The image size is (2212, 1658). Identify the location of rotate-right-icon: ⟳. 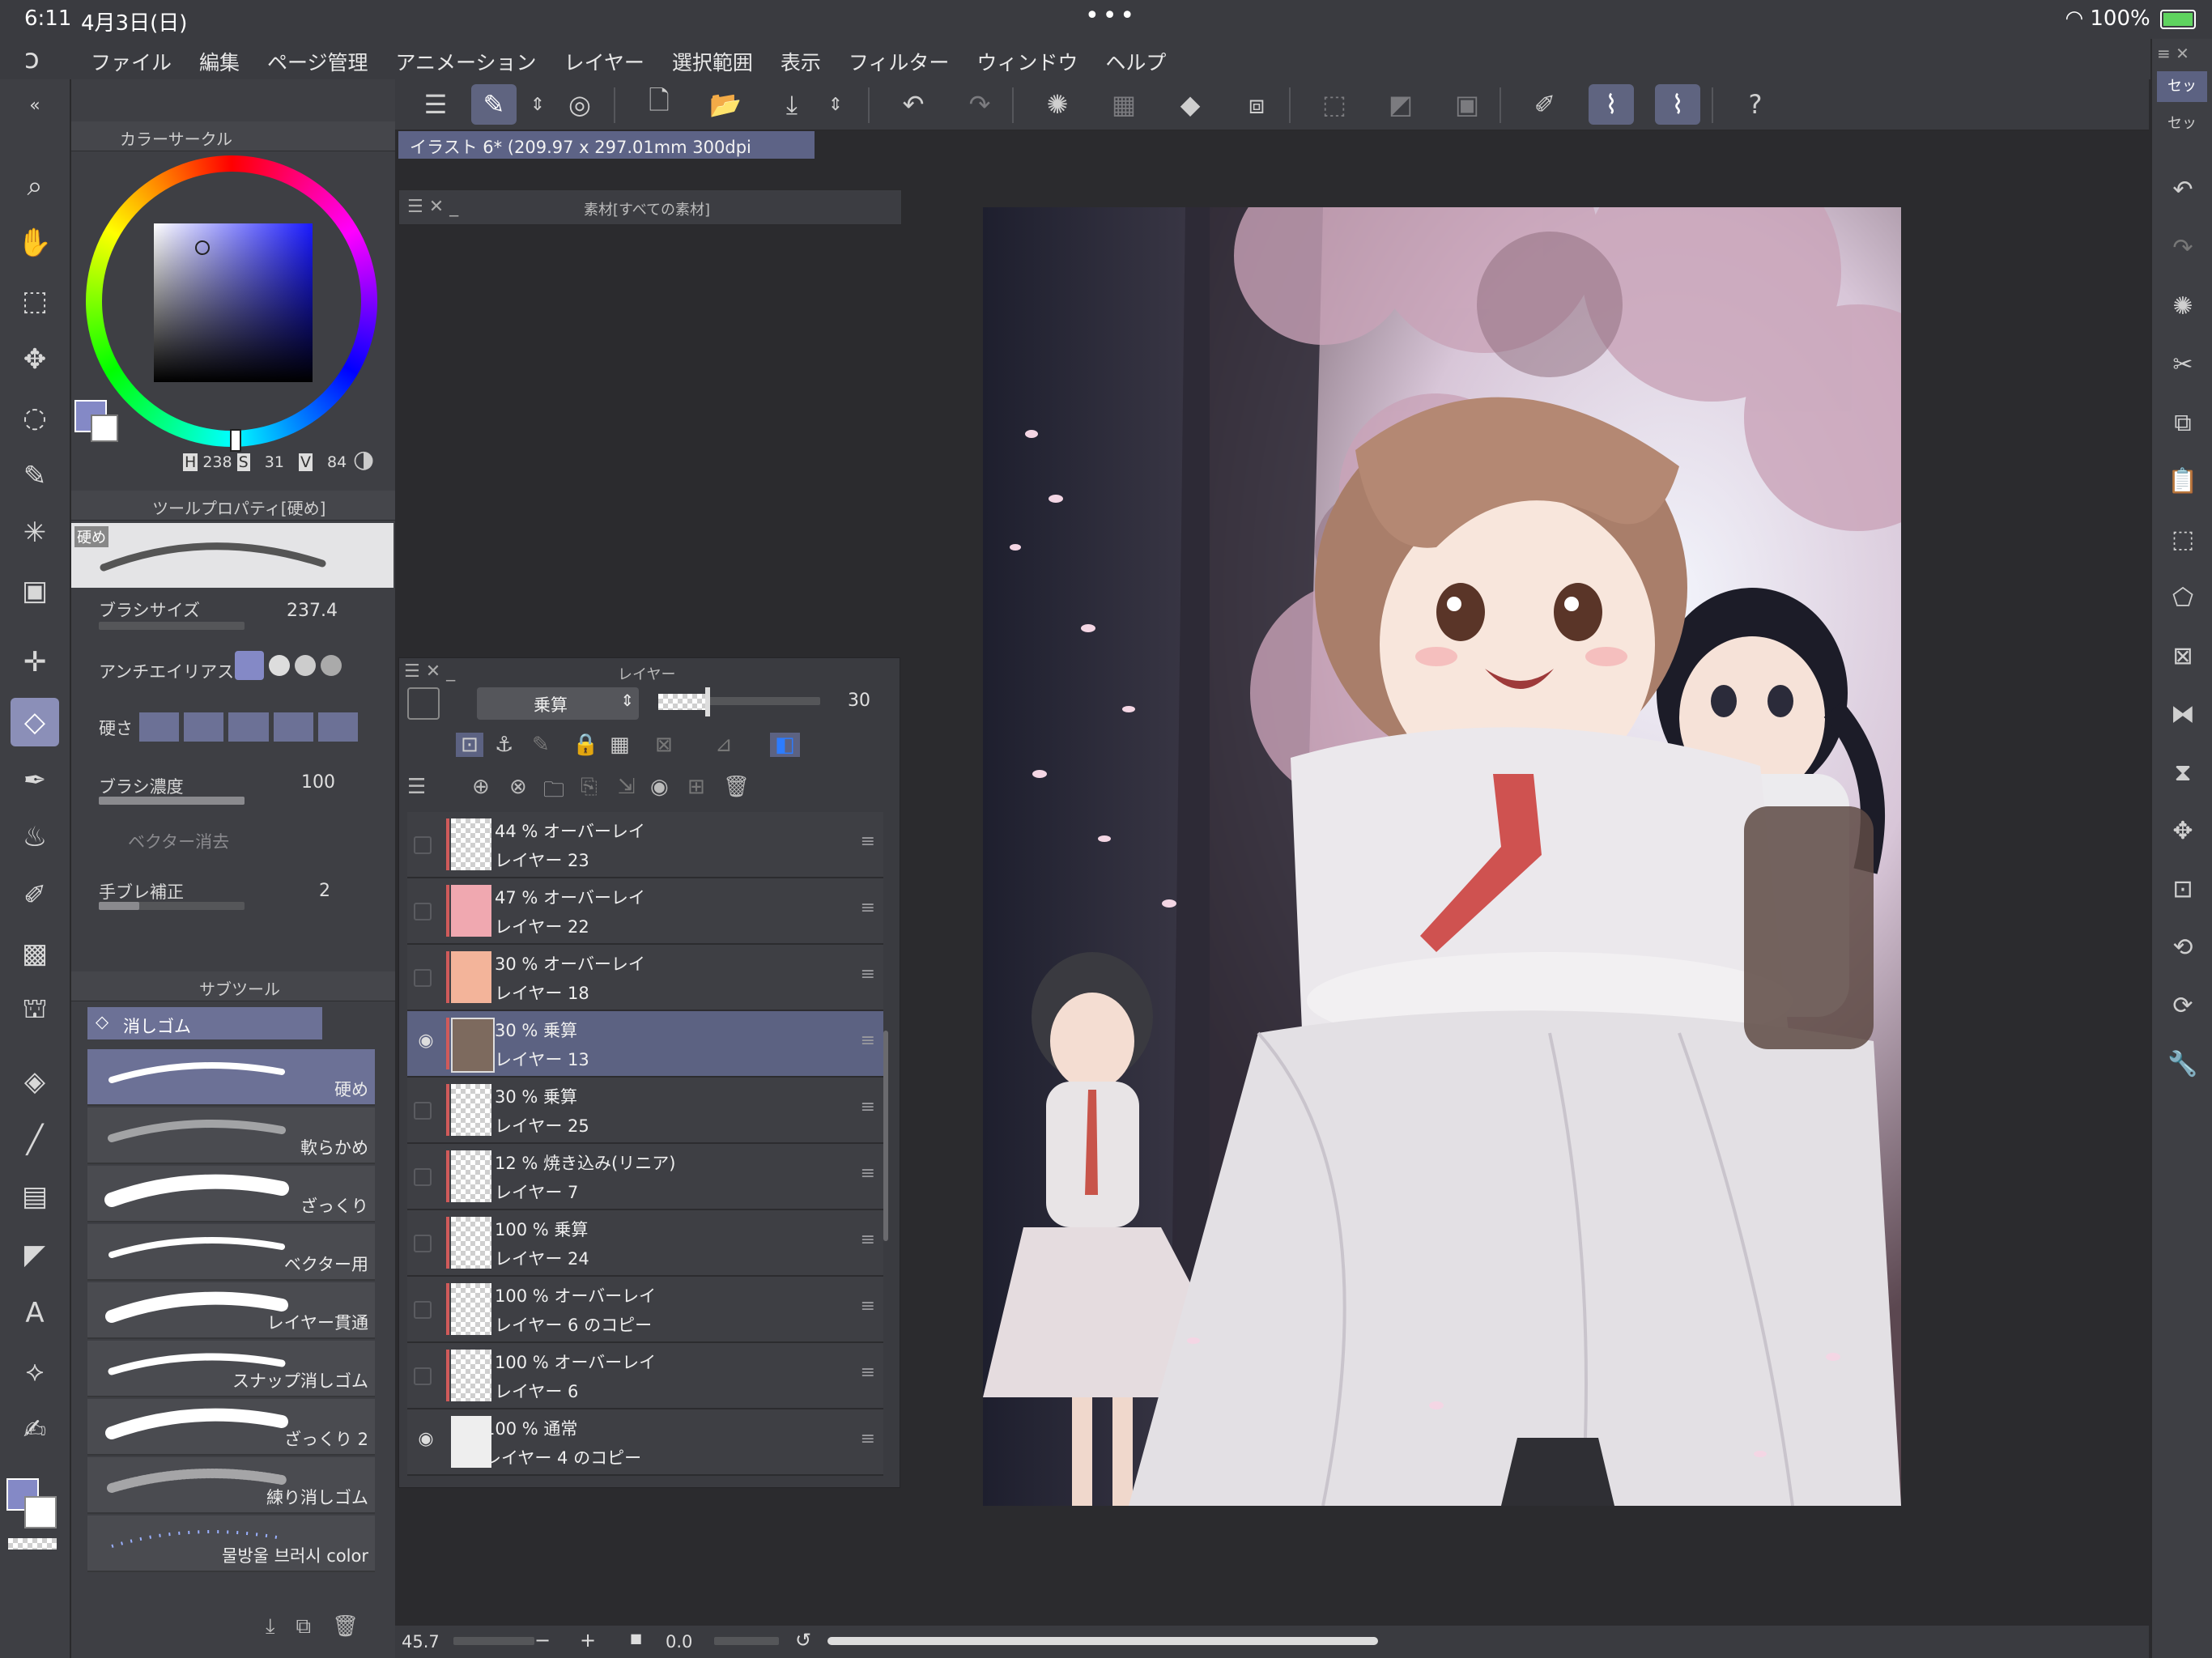
(2183, 1005).